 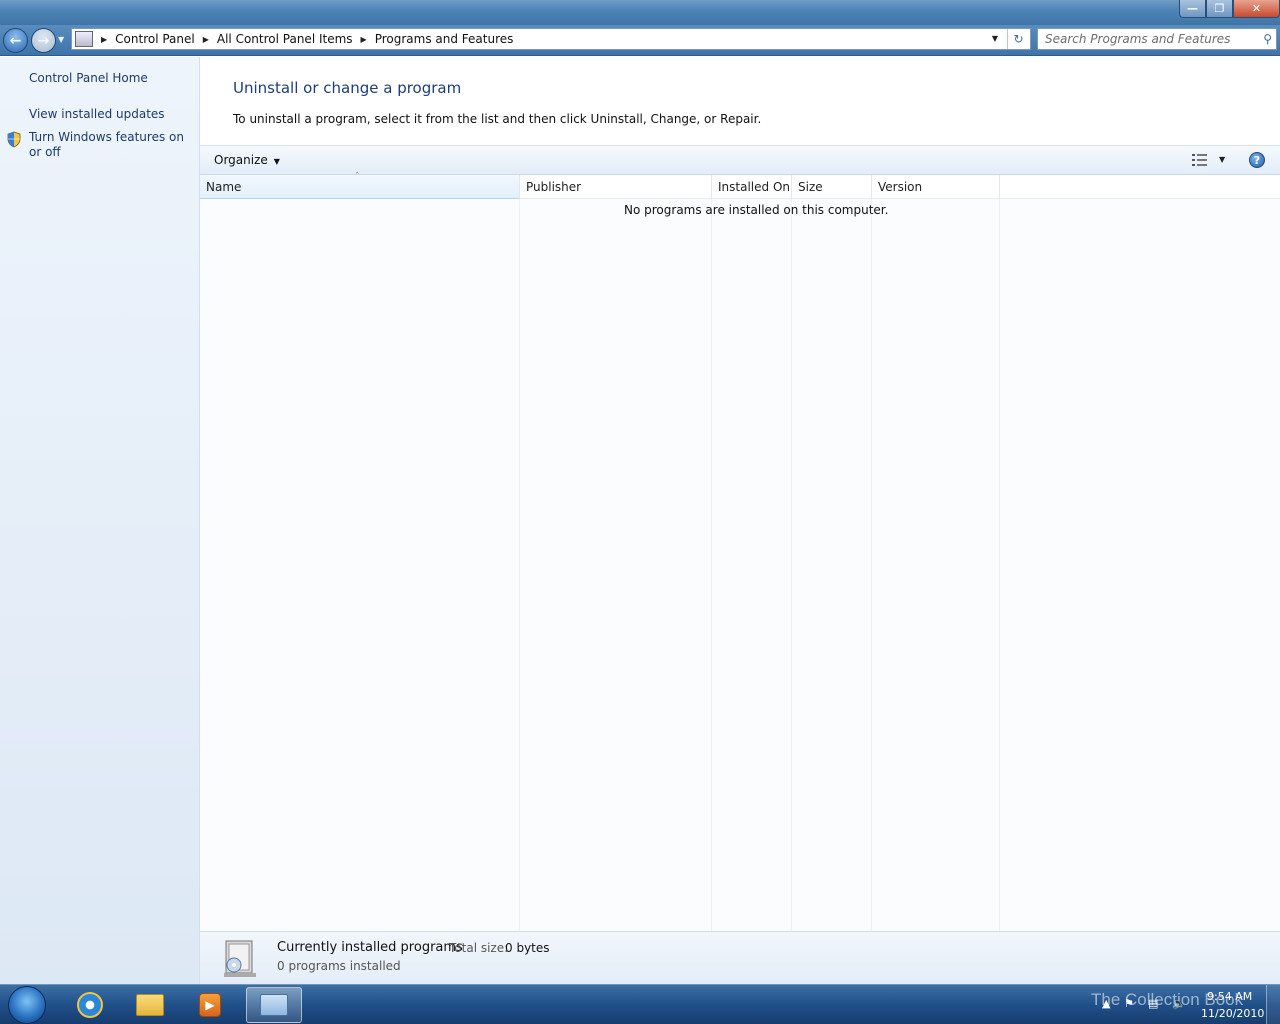 What do you see at coordinates (1256, 9) in the screenshot?
I see `close-button: ✕` at bounding box center [1256, 9].